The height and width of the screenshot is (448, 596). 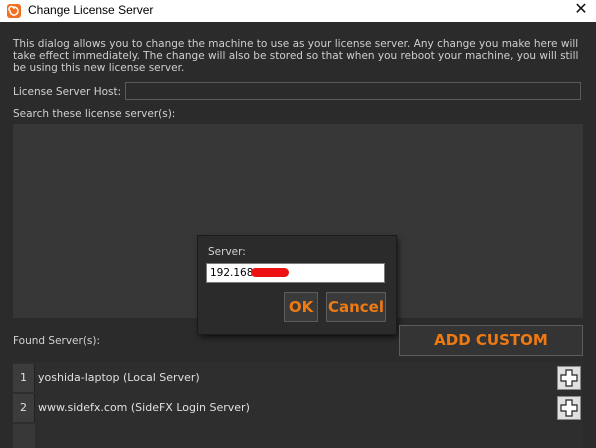 I want to click on search-servers-label: Search these license server(s):, so click(x=94, y=114).